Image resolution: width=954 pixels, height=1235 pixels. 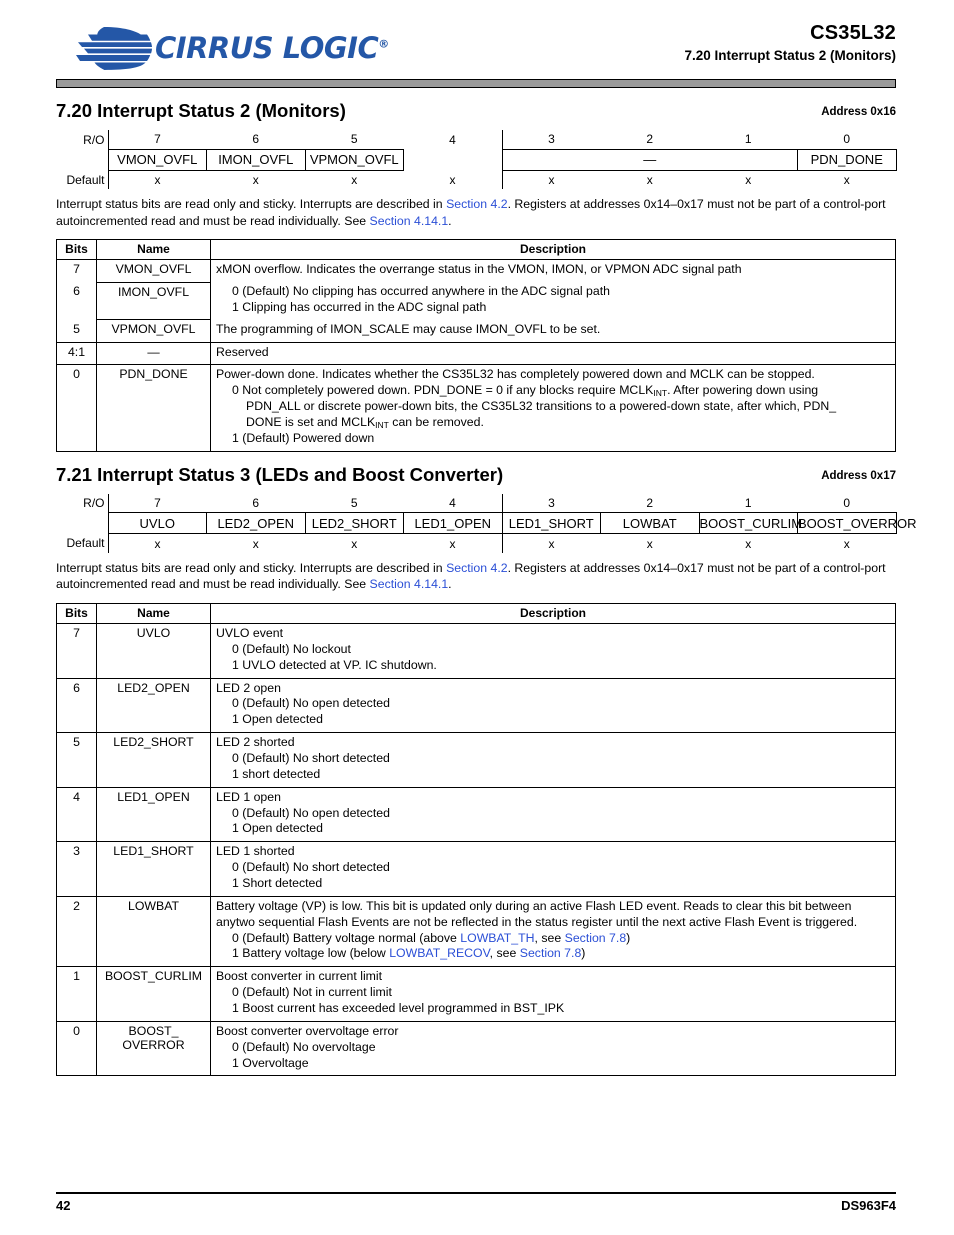 I want to click on register-field-boost_curlim: BOOST_CURLIM, so click(x=750, y=523).